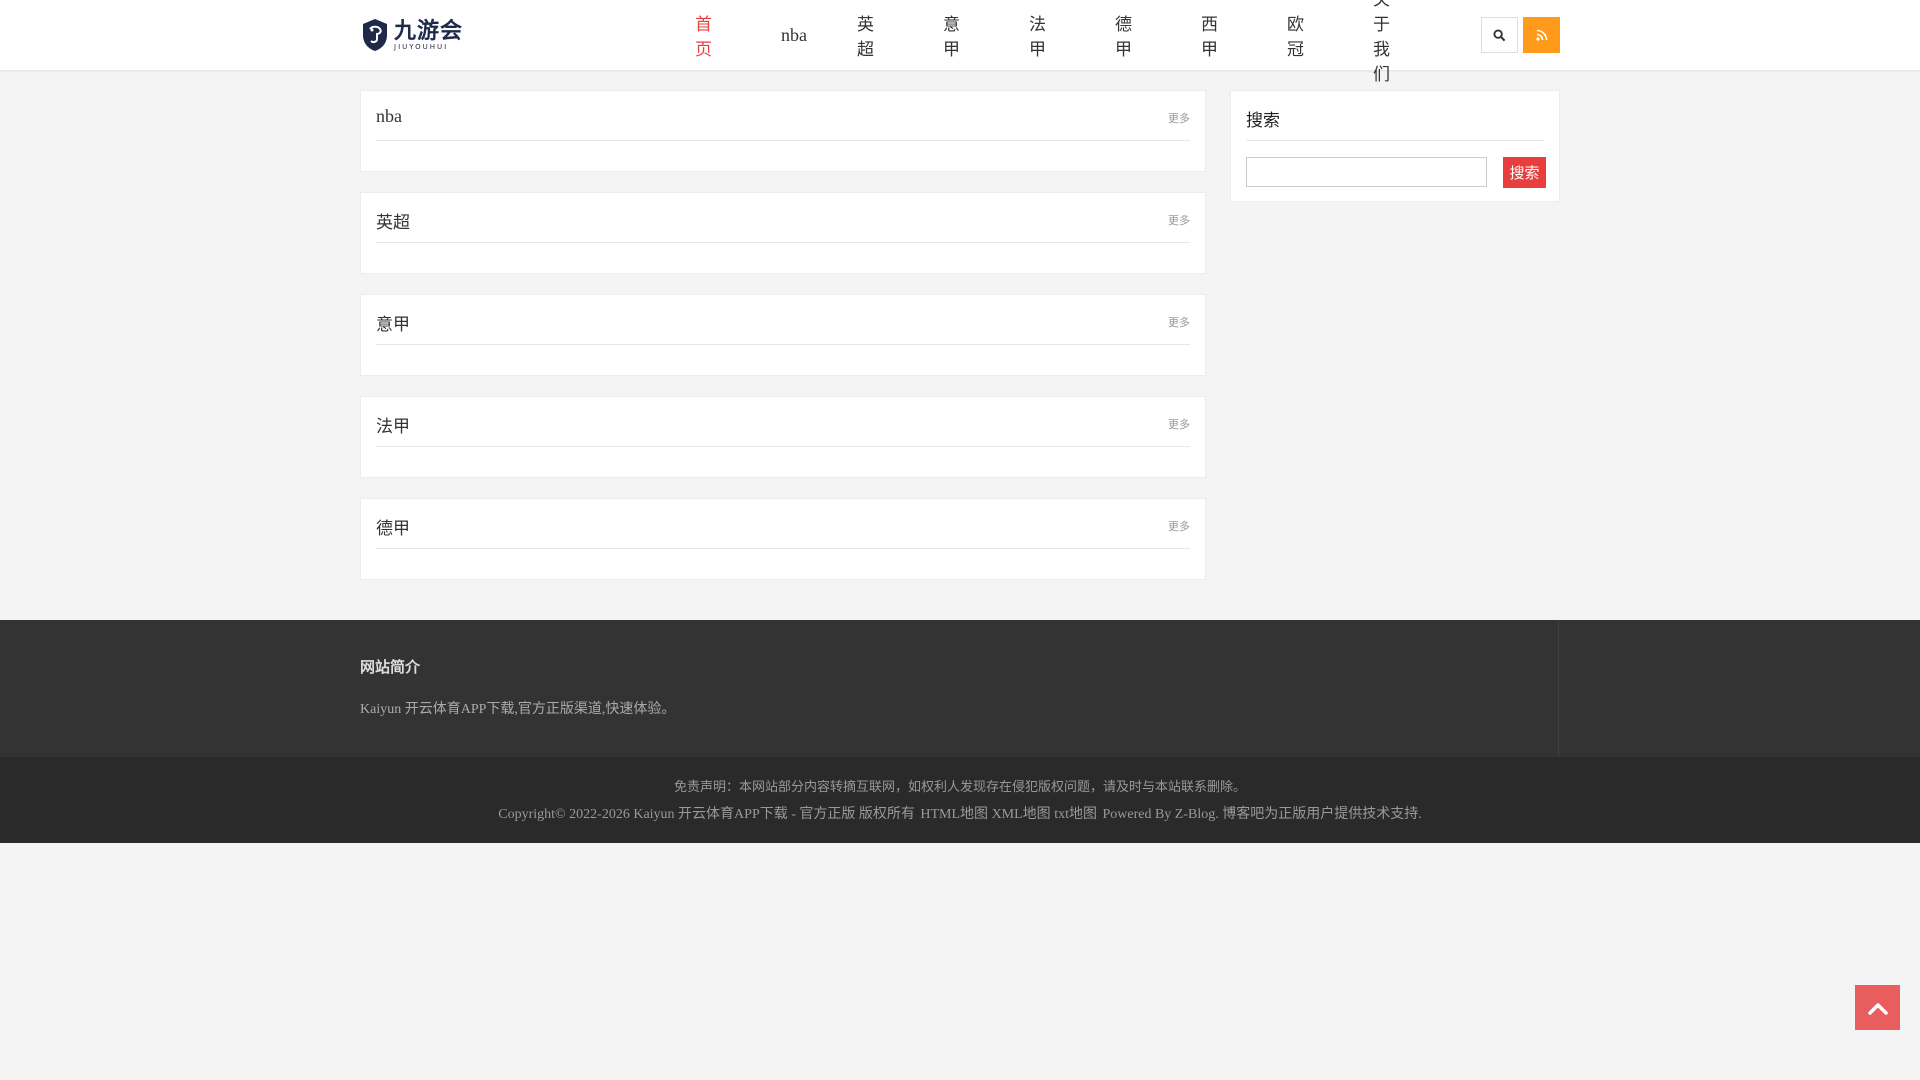  What do you see at coordinates (783, 422) in the screenshot?
I see `section-header: 法甲 更多` at bounding box center [783, 422].